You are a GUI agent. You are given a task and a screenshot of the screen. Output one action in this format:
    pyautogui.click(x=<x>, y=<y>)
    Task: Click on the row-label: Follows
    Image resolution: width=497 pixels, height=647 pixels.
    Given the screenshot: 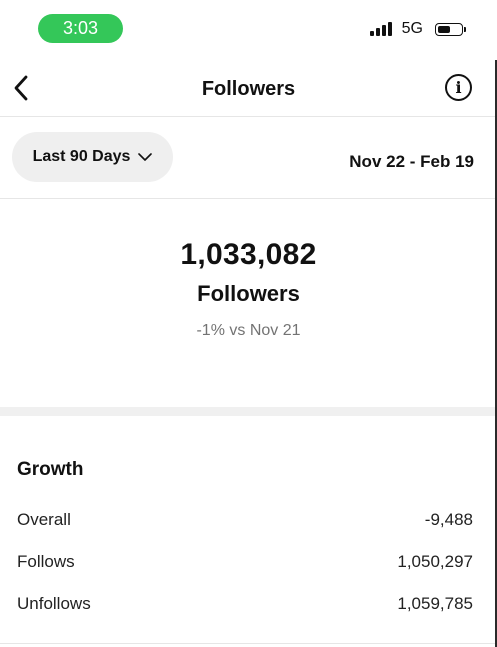 What is the action you would take?
    pyautogui.click(x=46, y=561)
    